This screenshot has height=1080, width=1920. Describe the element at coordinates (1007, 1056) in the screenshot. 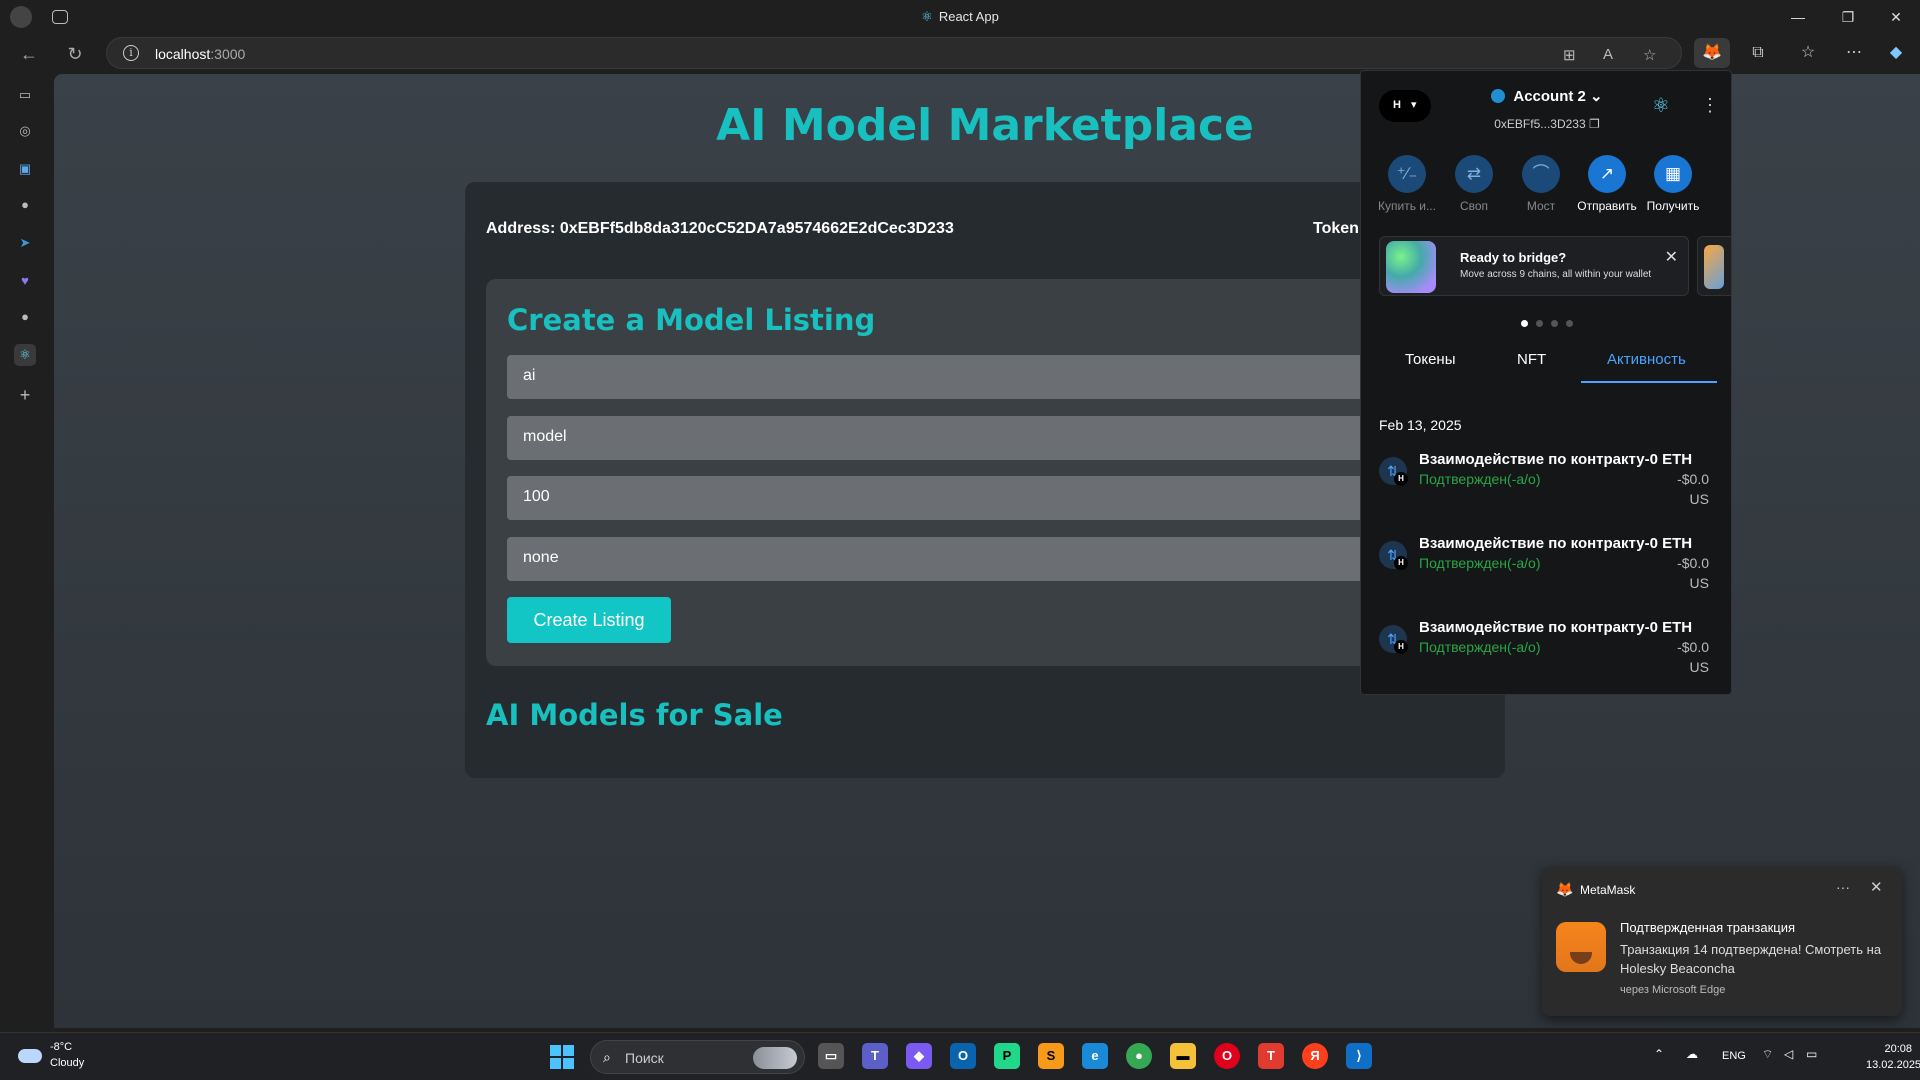

I see `pycharm-icon: P` at that location.